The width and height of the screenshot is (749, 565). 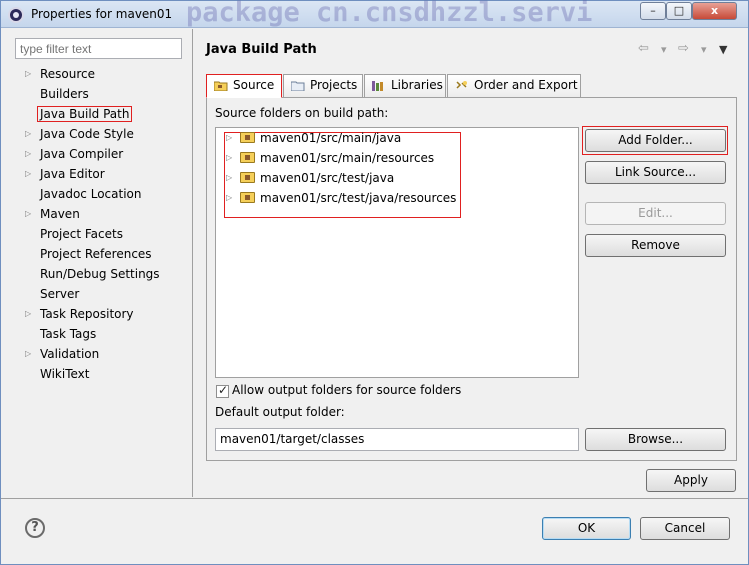 I want to click on filter-input, so click(x=98, y=48).